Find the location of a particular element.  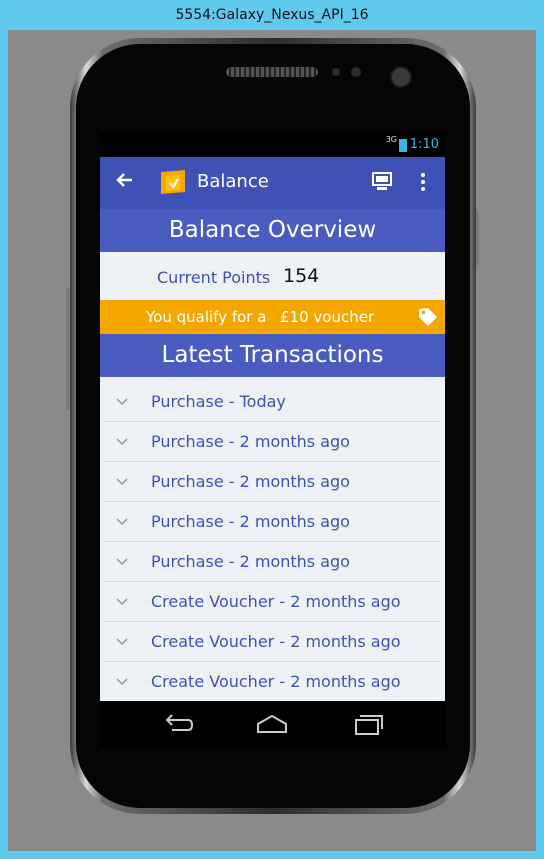

status-bar: 3G 1:10 is located at coordinates (272, 145).